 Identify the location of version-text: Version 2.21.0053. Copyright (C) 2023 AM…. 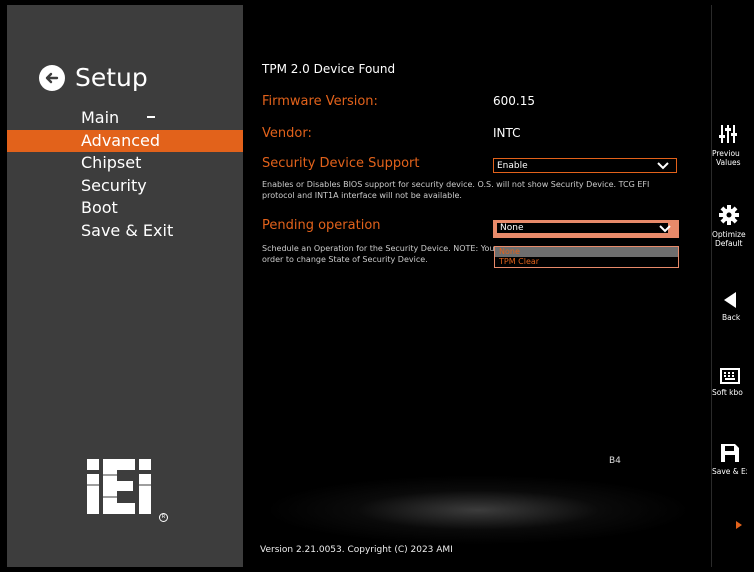
(356, 550).